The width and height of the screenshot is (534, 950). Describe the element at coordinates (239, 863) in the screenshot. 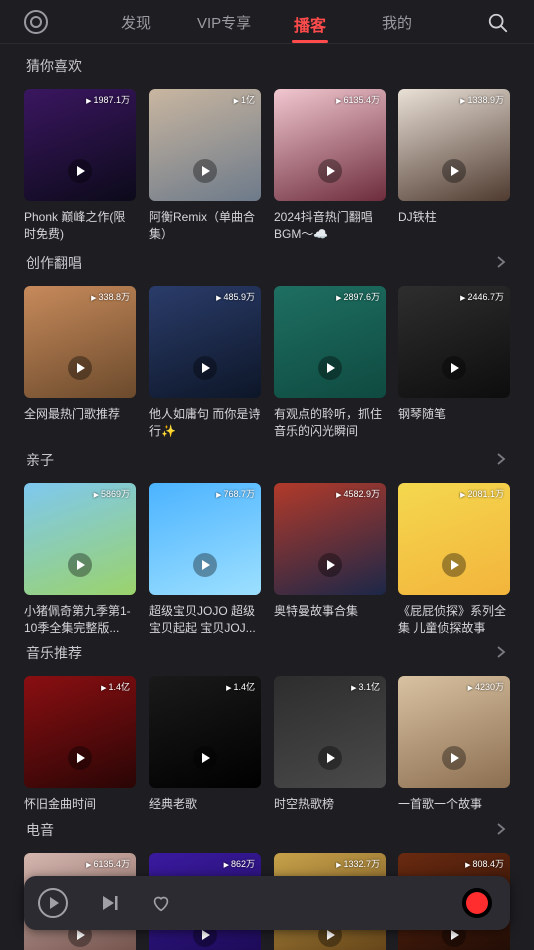

I see `play-count: 862万` at that location.